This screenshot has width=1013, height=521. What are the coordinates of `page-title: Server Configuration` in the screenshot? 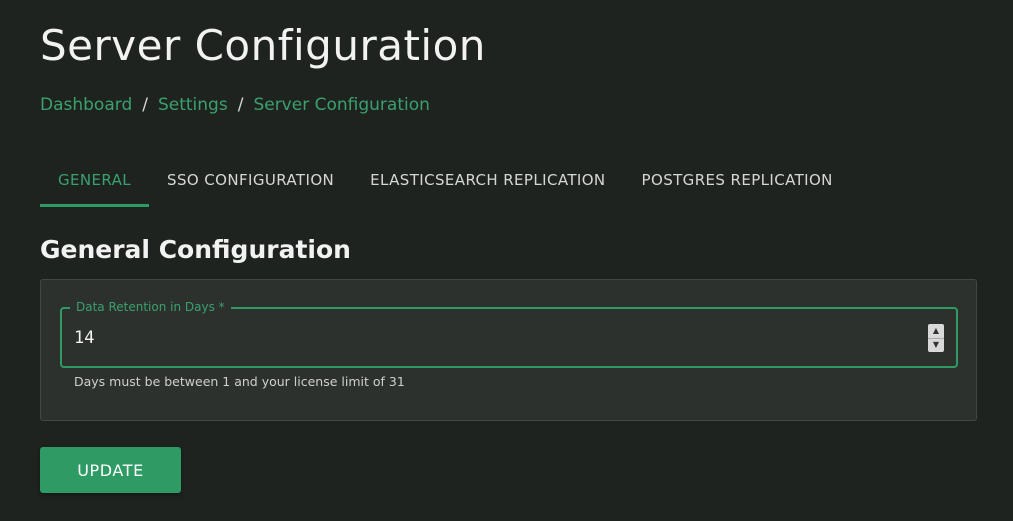 It's located at (263, 45).